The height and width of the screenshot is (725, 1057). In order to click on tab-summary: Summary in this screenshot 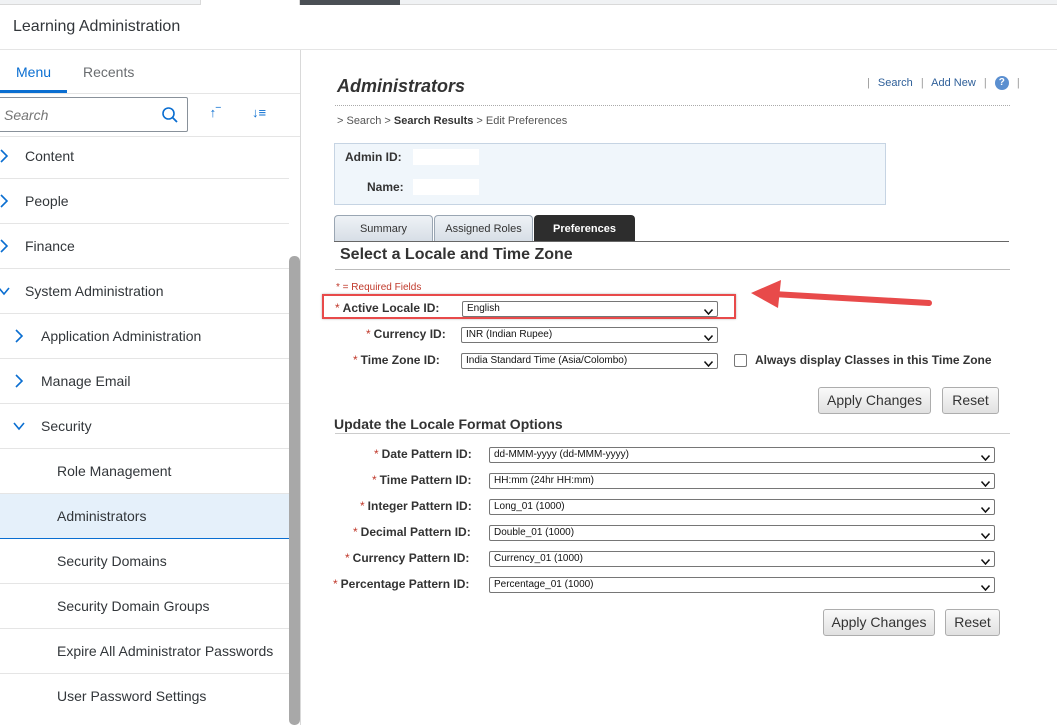, I will do `click(383, 228)`.